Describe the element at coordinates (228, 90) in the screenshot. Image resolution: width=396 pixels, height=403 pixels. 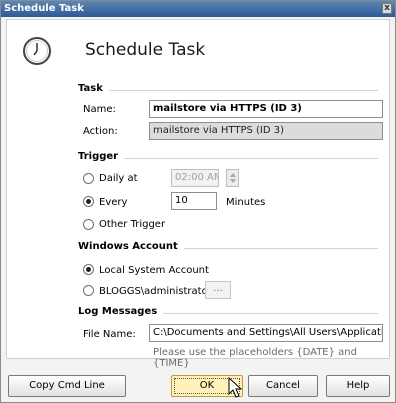
I see `task-section-header: Task` at that location.